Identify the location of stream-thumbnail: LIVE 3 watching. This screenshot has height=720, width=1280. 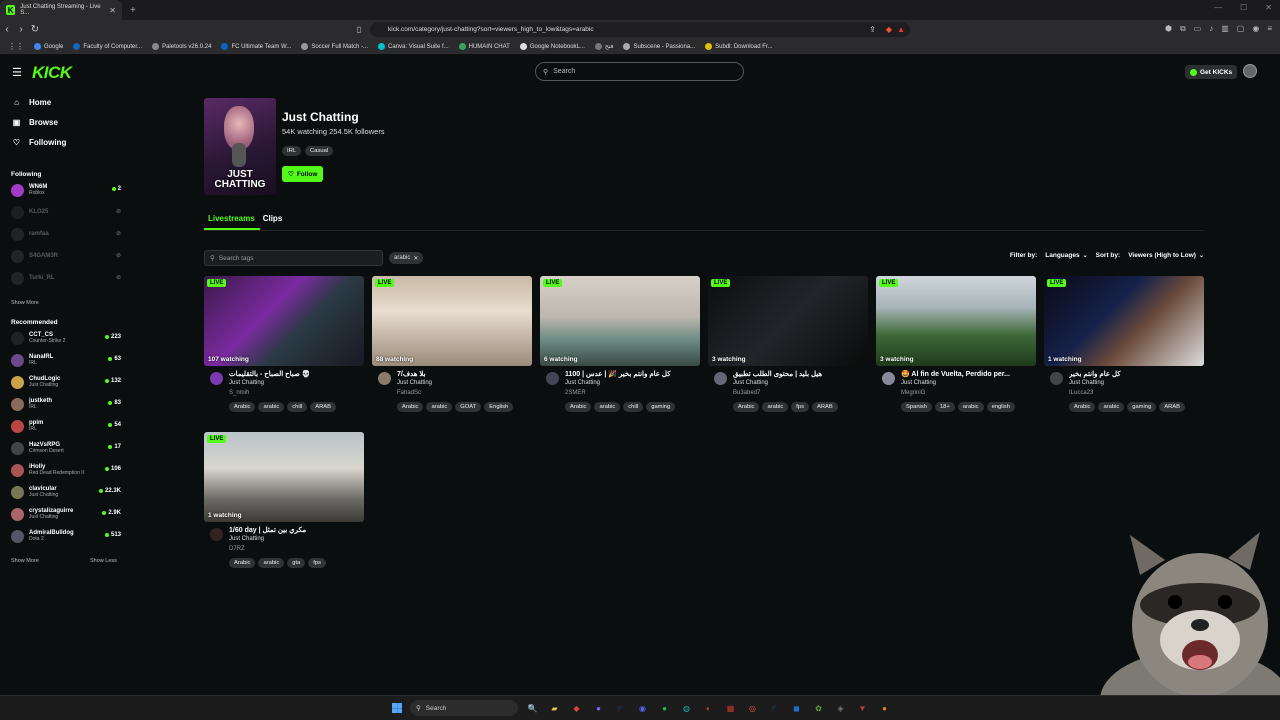
(788, 321).